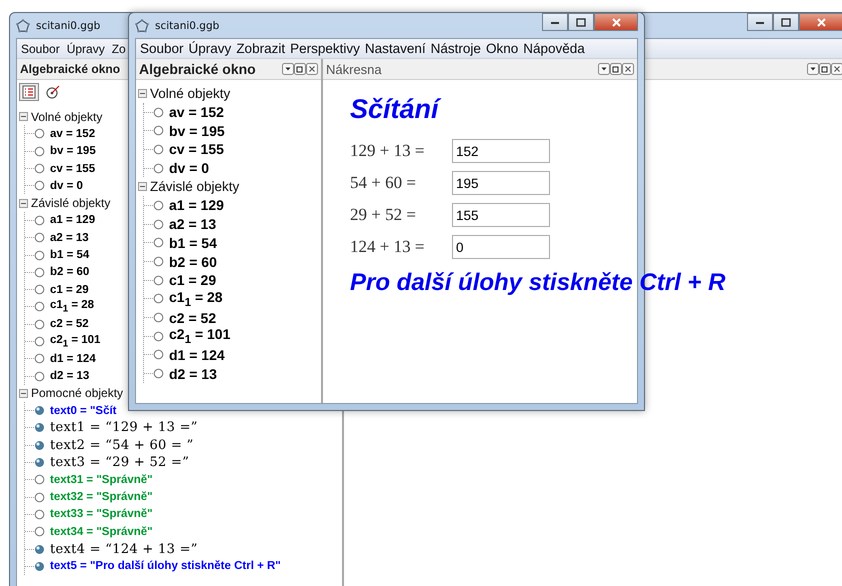 The image size is (842, 586). Describe the element at coordinates (501, 183) in the screenshot. I see `answer-field: 195` at that location.